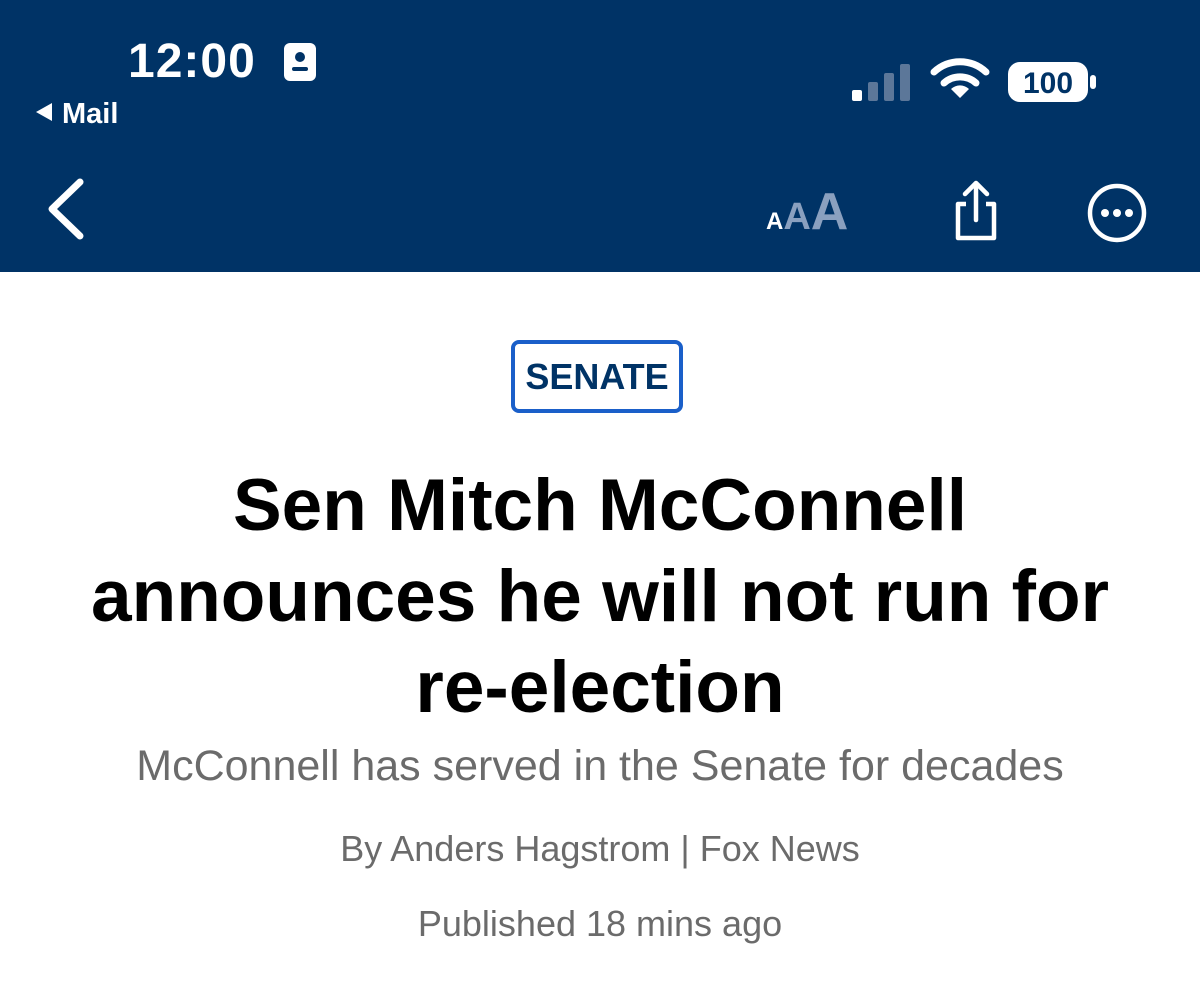  I want to click on battery-icon: 100, so click(1052, 82).